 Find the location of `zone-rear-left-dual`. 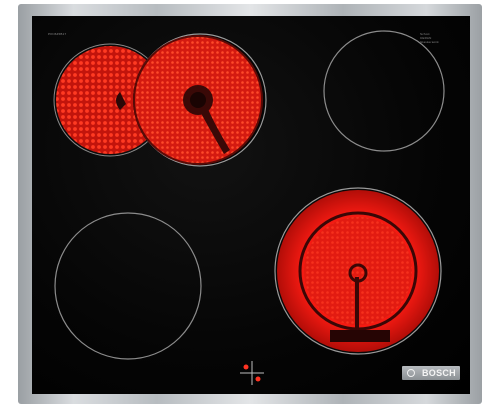

zone-rear-left-dual is located at coordinates (160, 100).